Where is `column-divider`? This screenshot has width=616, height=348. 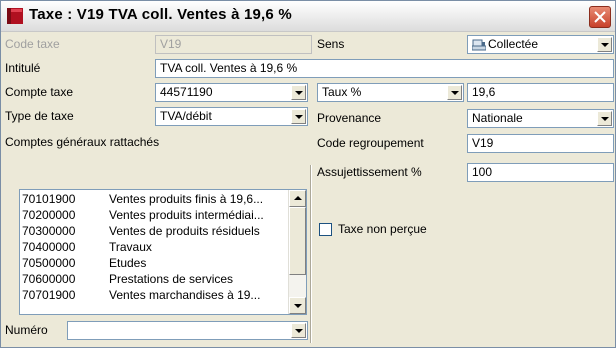
column-divider is located at coordinates (311, 254).